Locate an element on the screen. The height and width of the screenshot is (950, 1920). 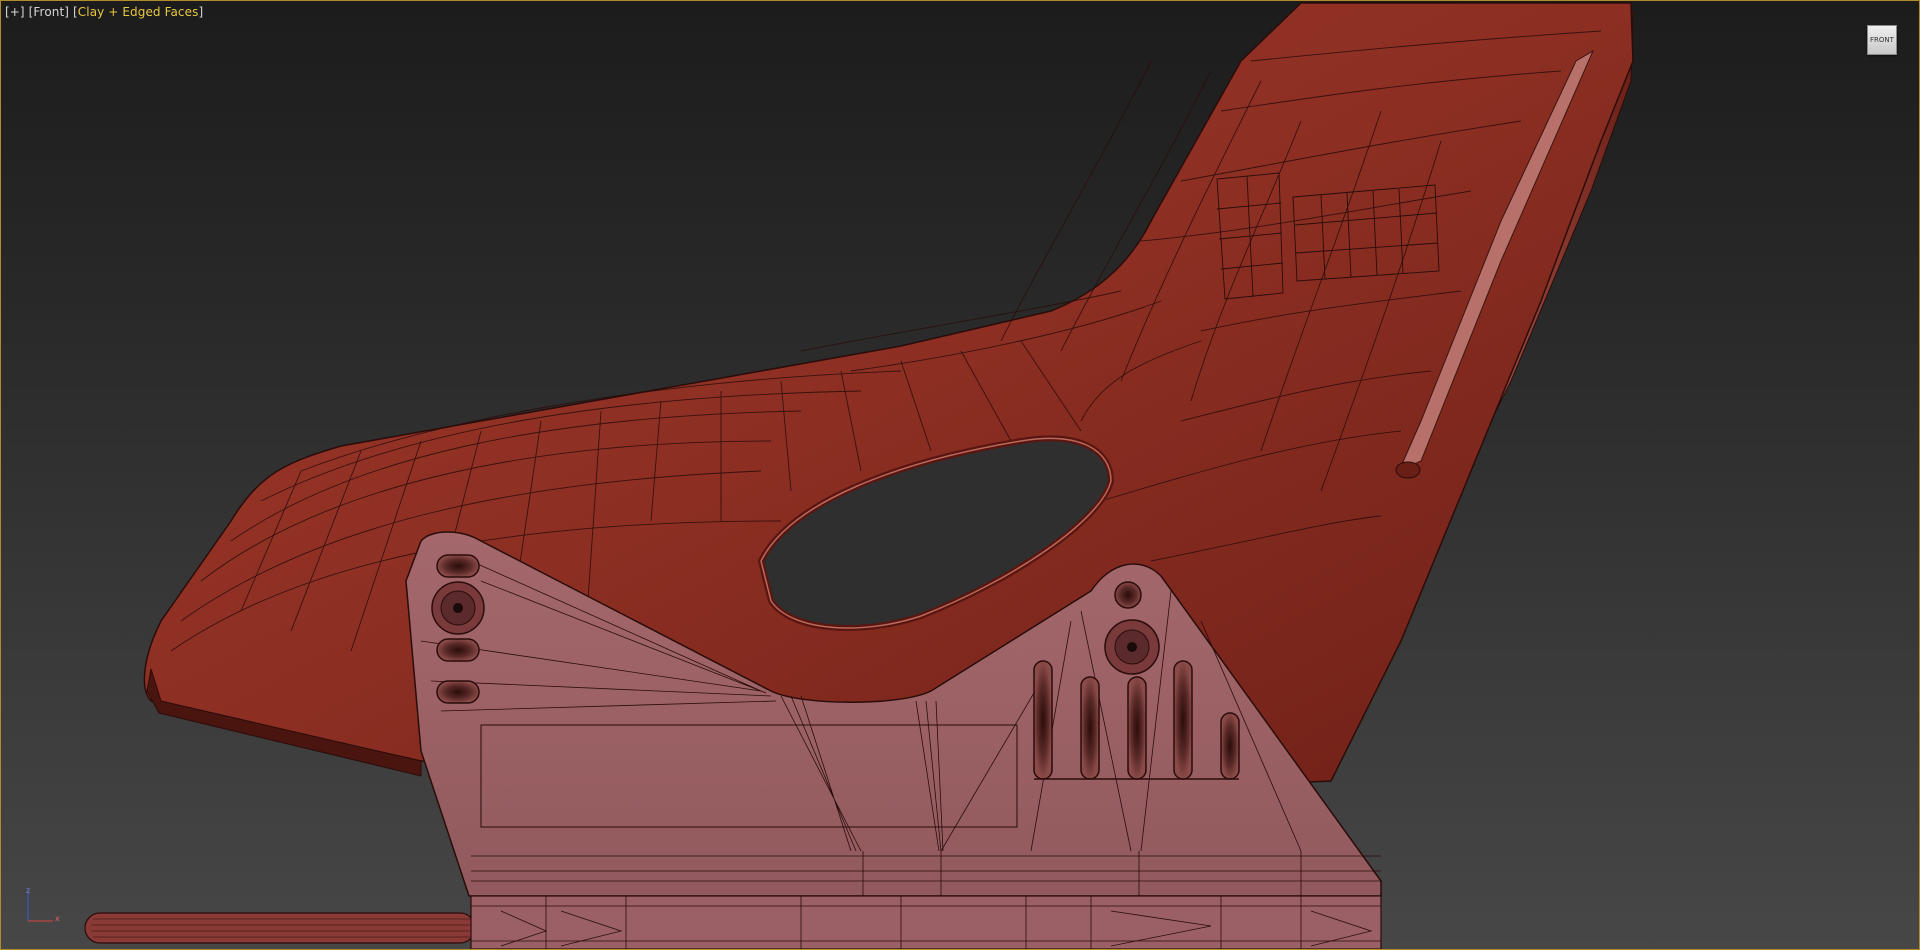
shading-mode-button: Clay + Edged Faces is located at coordinates (138, 12).